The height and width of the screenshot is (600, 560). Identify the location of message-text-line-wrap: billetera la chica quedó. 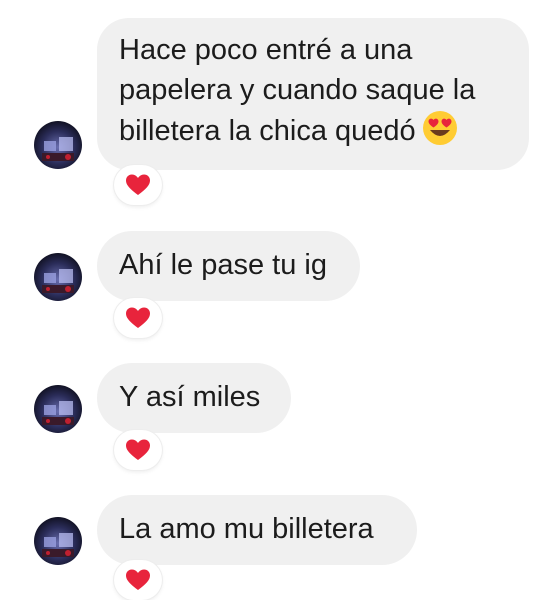
(313, 130).